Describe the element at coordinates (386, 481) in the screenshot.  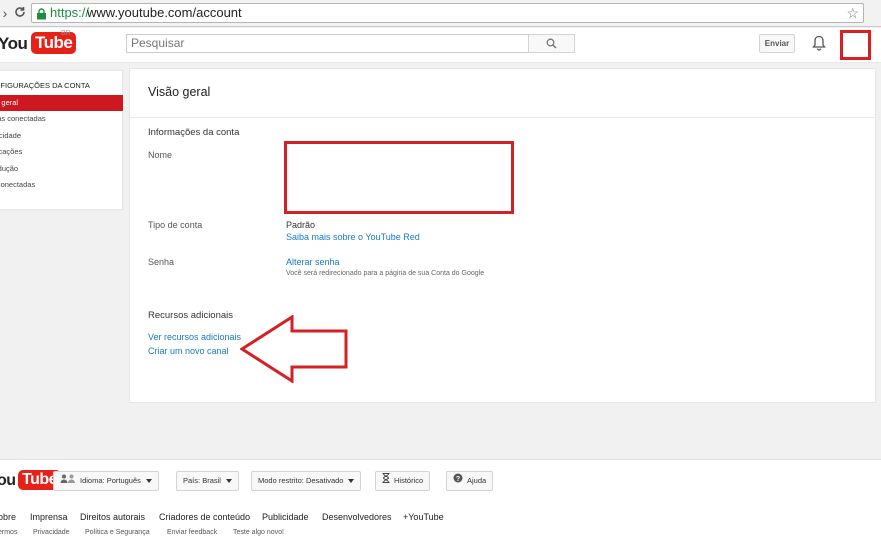
I see `hourglass-icon` at that location.